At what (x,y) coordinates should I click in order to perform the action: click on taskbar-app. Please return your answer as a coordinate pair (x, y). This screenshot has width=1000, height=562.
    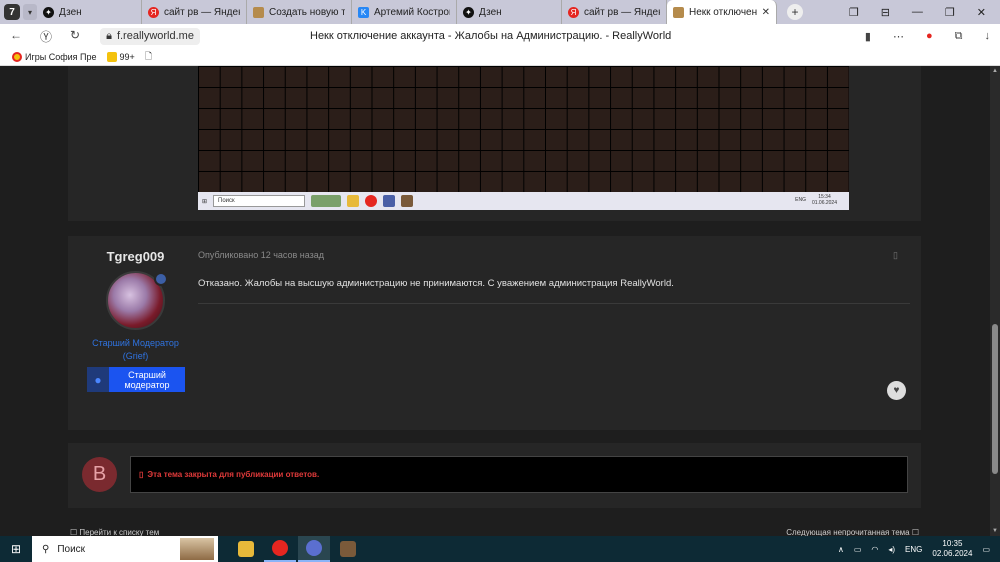
    Looking at the image, I should click on (314, 549).